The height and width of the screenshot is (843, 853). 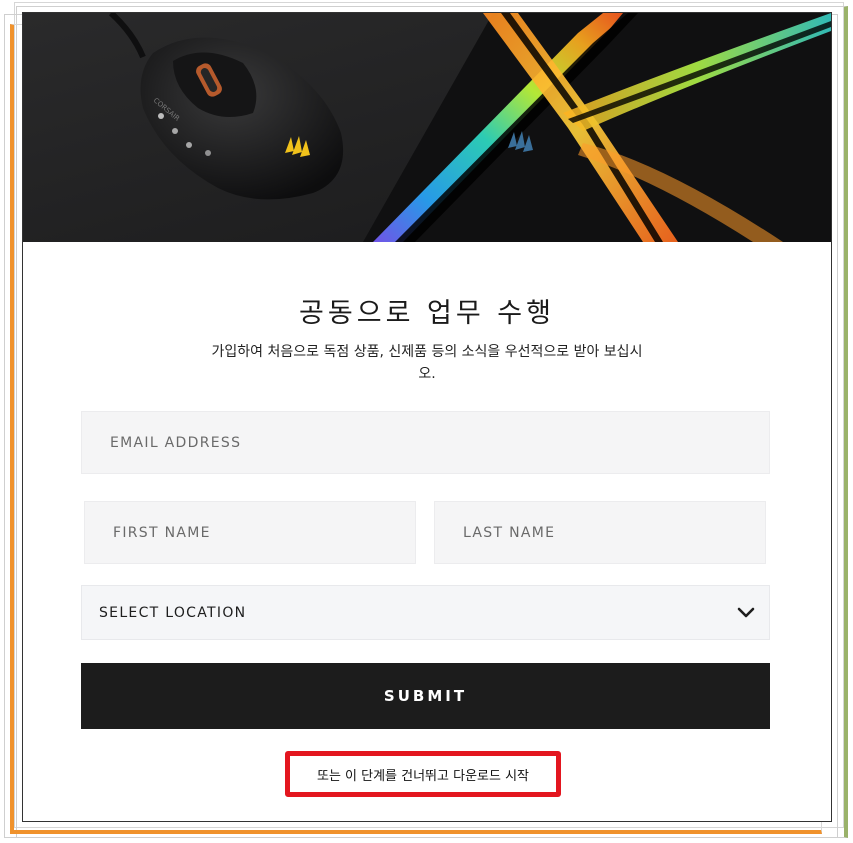 What do you see at coordinates (250, 532) in the screenshot?
I see `first-name-field: FIRST NAME` at bounding box center [250, 532].